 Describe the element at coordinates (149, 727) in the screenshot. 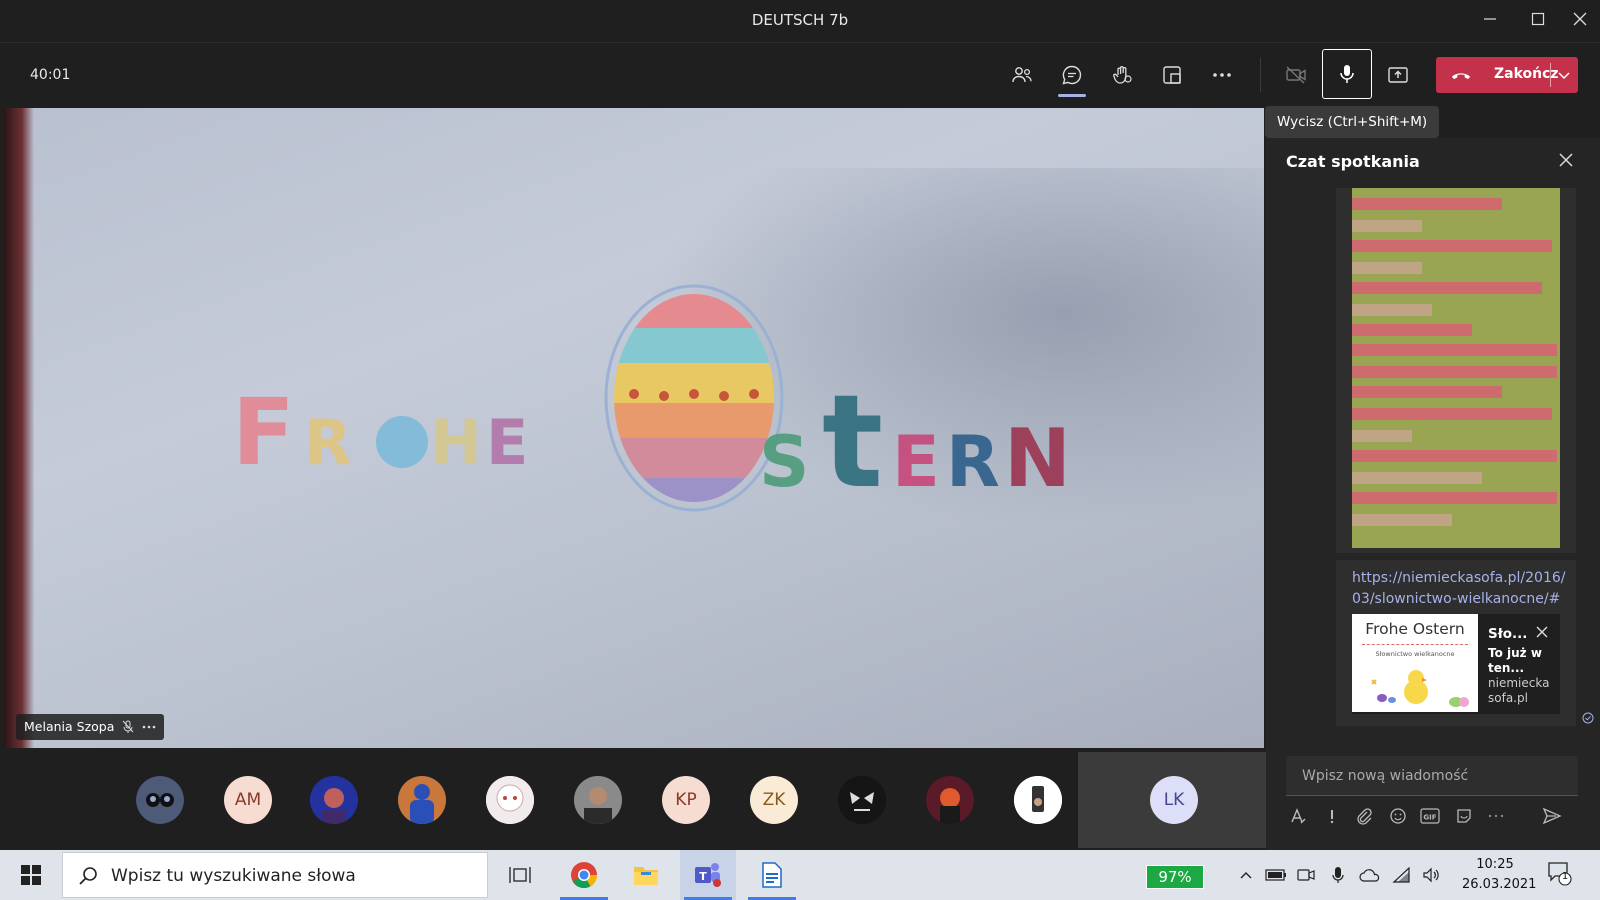

I see `more-options-icon` at that location.